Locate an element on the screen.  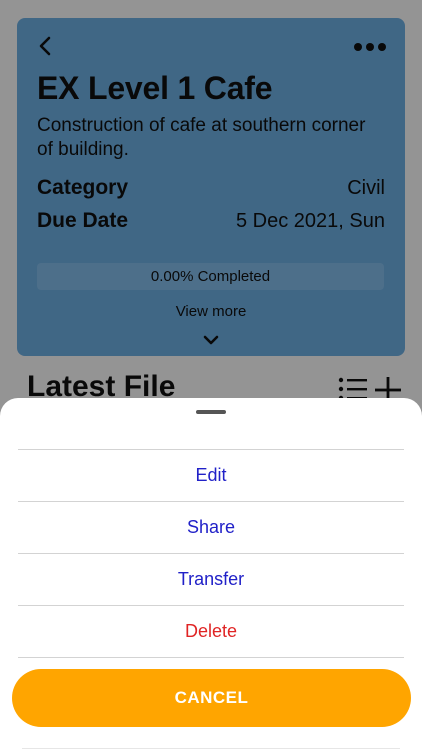
transfer-menu-item: Transfer is located at coordinates (211, 579).